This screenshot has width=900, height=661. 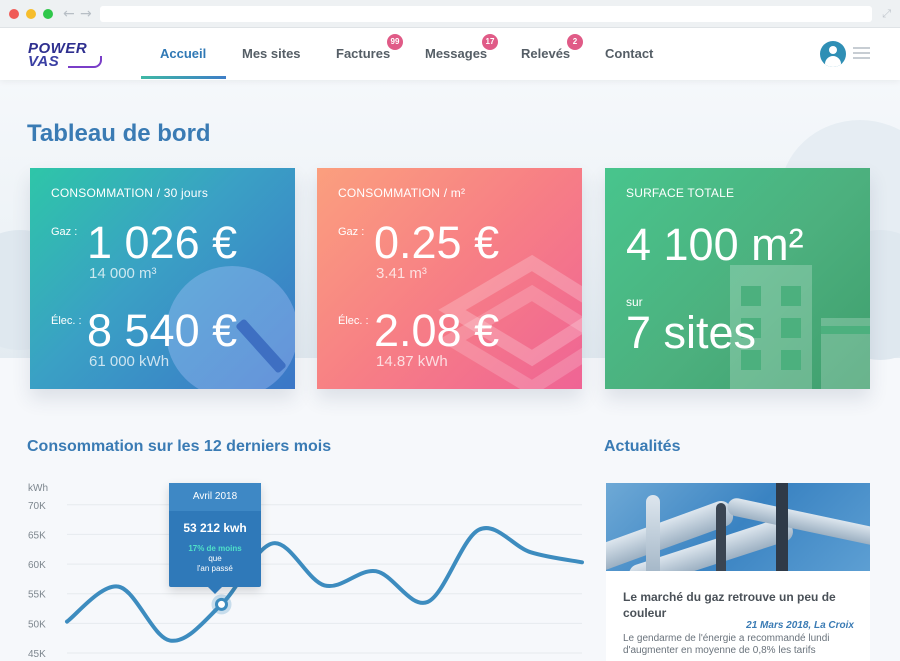 I want to click on nav-contact: Contact, so click(x=629, y=53).